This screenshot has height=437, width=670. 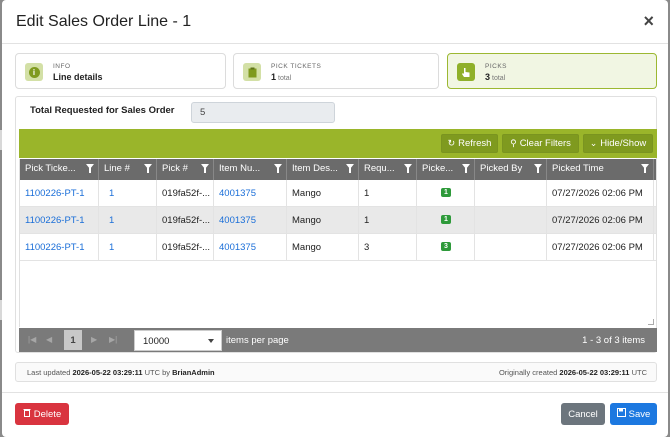 What do you see at coordinates (469, 143) in the screenshot?
I see `refresh-button: ↻ Refresh` at bounding box center [469, 143].